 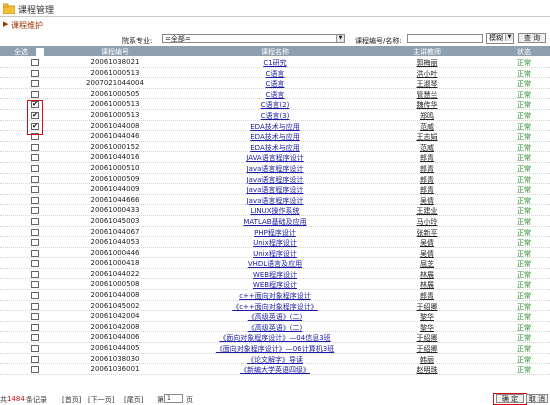 I want to click on course-name-link: 《面向对象程序设计》—06计算机3班, so click(x=275, y=349).